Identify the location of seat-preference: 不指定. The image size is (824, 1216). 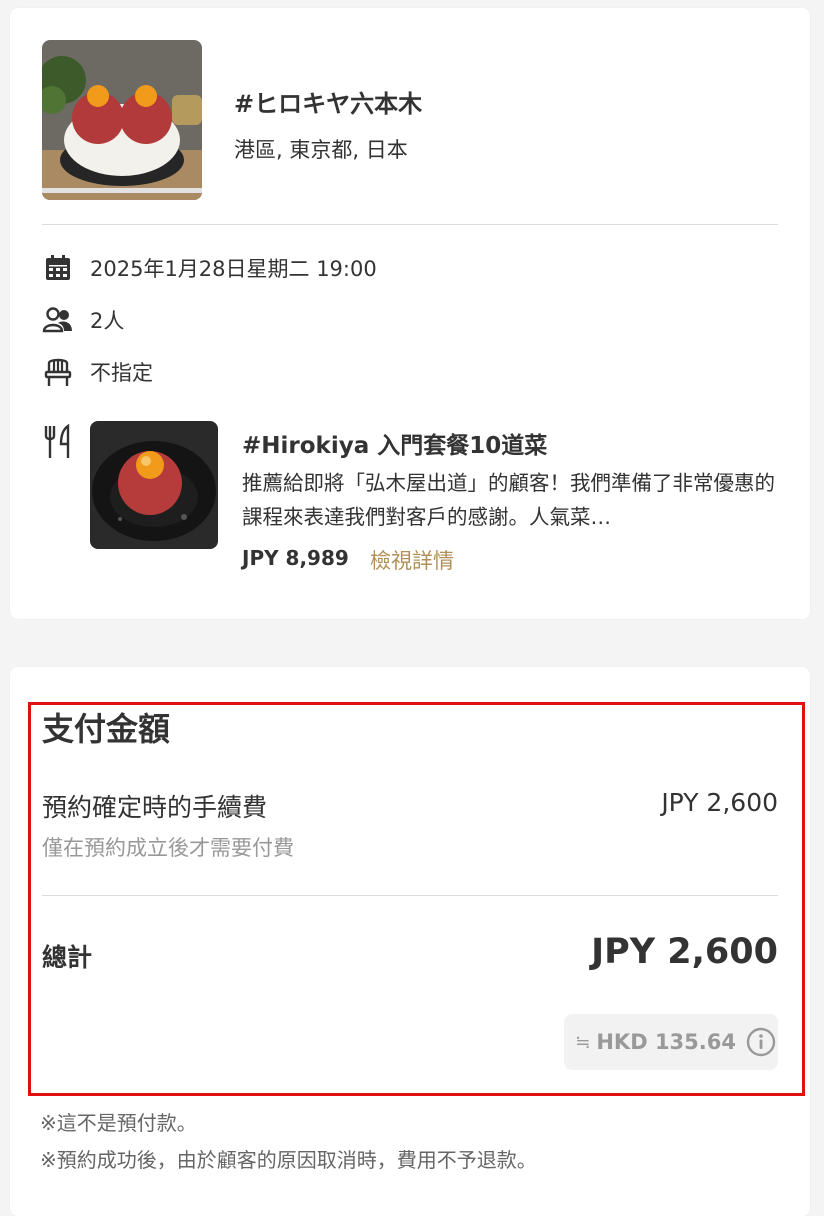
(121, 373).